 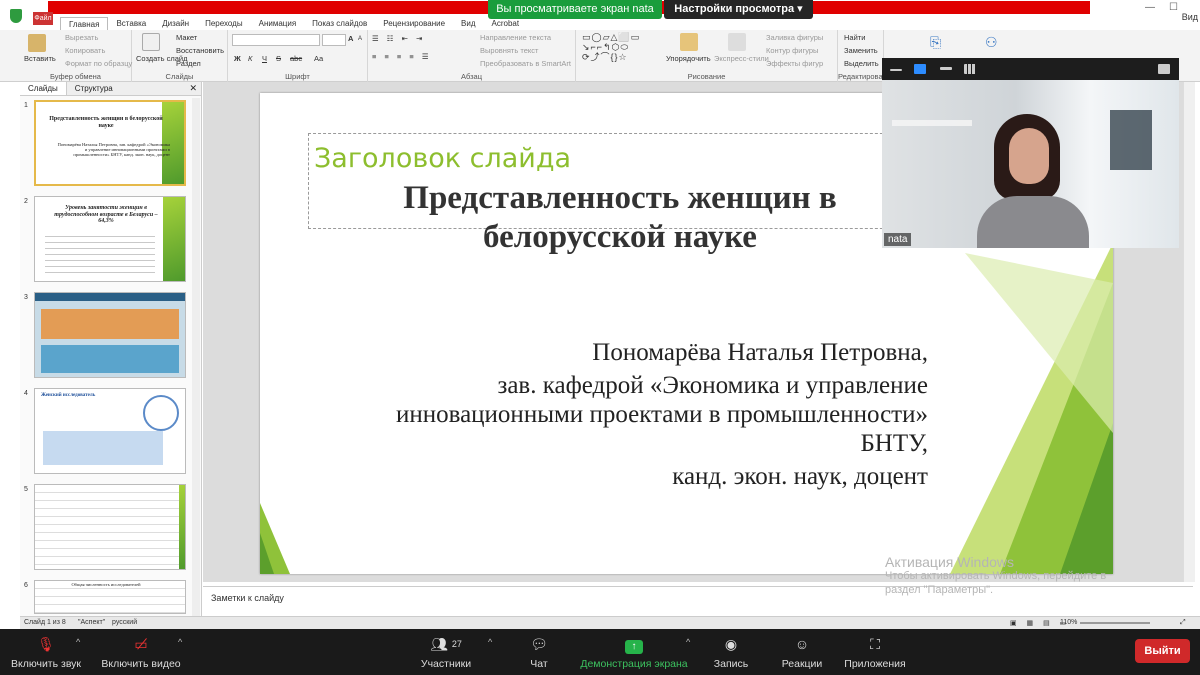 I want to click on reactions-icon: ☺, so click(x=802, y=644).